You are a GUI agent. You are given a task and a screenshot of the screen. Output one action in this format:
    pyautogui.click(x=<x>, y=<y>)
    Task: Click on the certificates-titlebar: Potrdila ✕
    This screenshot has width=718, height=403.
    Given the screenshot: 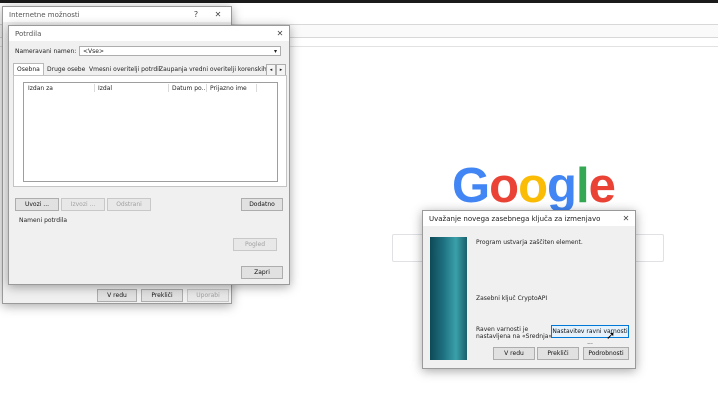 What is the action you would take?
    pyautogui.click(x=149, y=33)
    